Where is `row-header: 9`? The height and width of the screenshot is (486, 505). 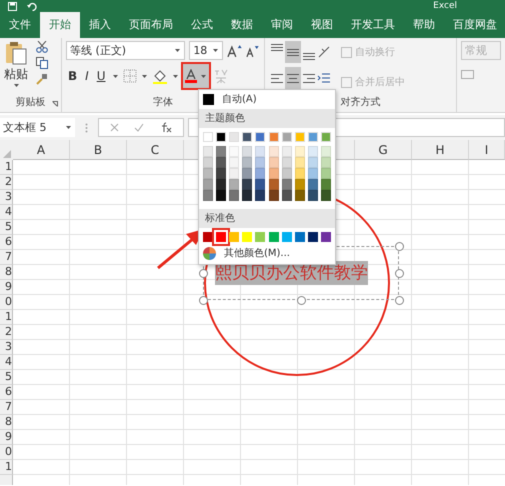
row-header: 9 is located at coordinates (6, 437).